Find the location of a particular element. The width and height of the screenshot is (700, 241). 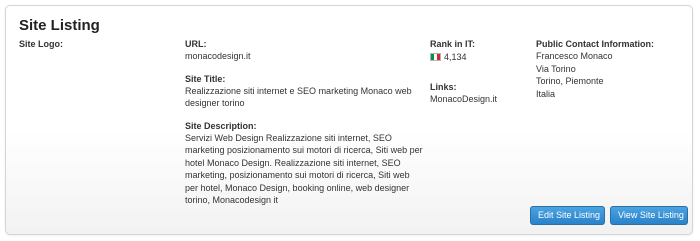

site-logo-section: Site Logo: is located at coordinates (41, 44).